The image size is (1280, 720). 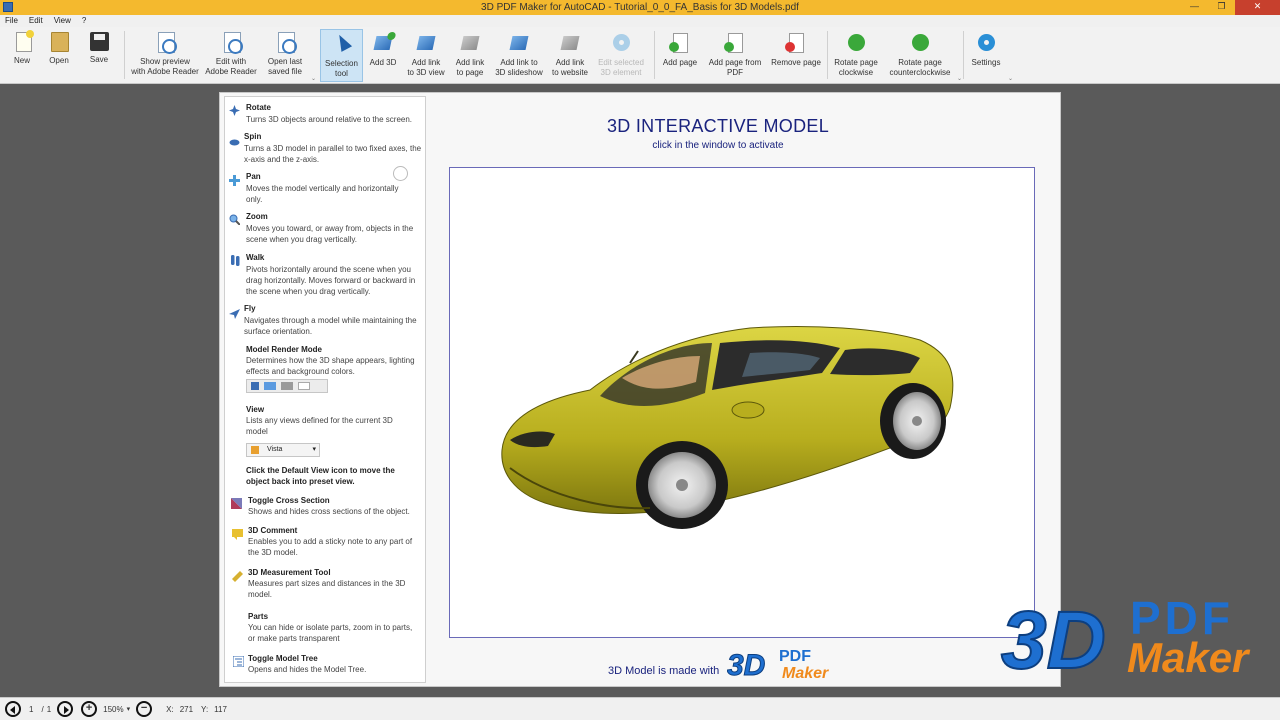 I want to click on rotate-counterclockwise-button: Rotate page counterclockwise, so click(x=920, y=55).